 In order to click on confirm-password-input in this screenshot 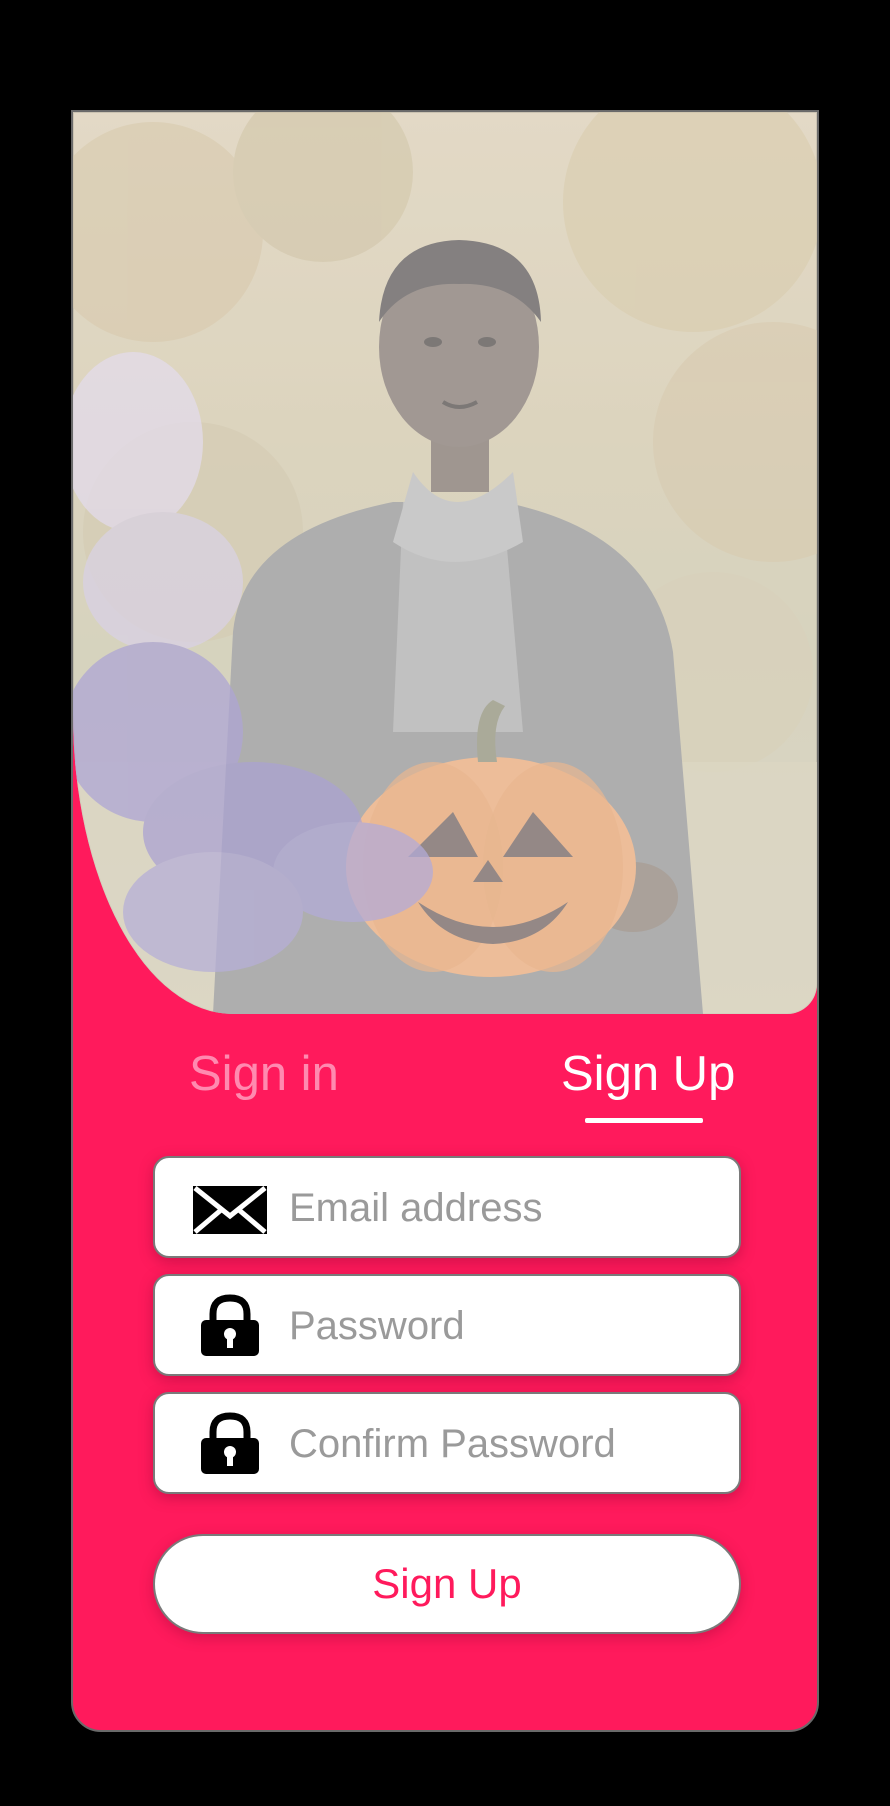, I will do `click(504, 1444)`.